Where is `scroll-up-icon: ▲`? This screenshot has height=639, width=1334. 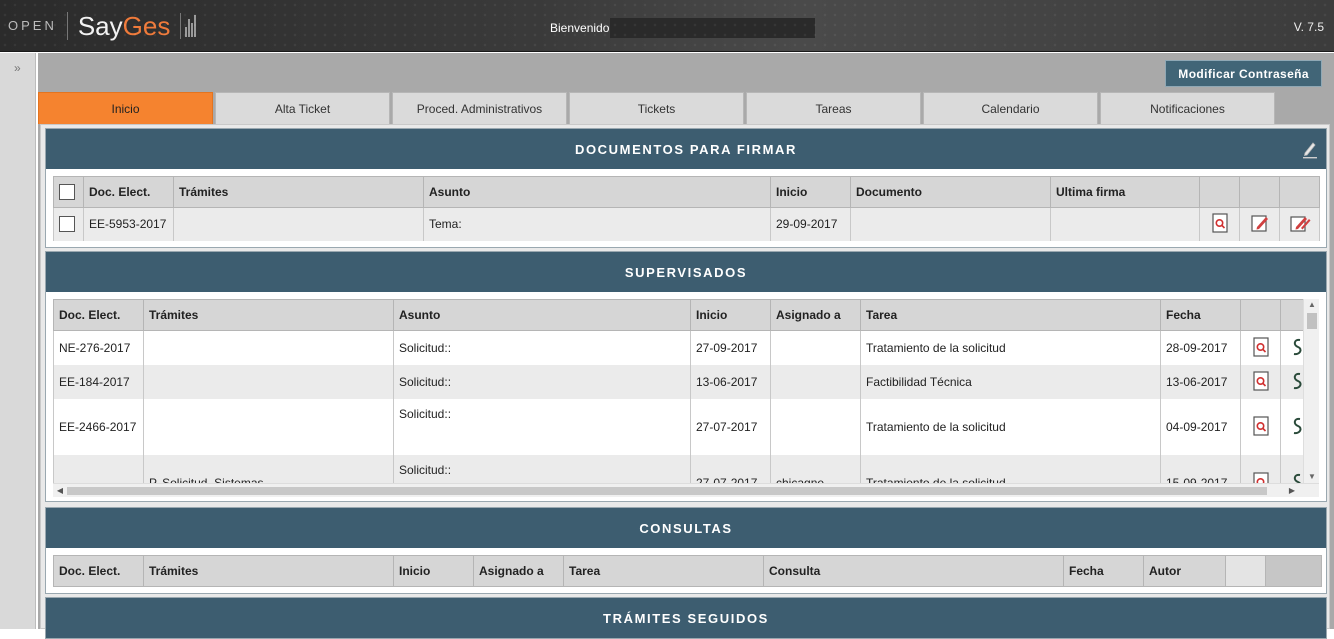
scroll-up-icon: ▲ is located at coordinates (1311, 305).